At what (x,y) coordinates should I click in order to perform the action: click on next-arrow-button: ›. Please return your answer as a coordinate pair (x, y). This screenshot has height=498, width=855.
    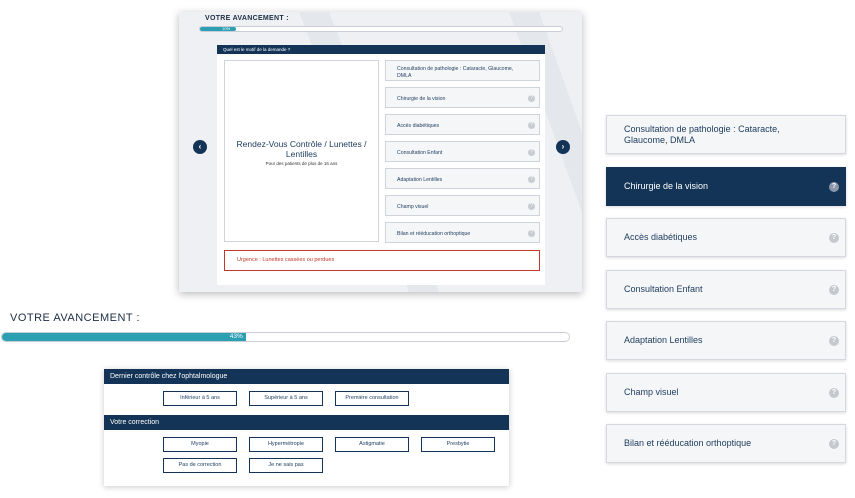
    Looking at the image, I should click on (563, 147).